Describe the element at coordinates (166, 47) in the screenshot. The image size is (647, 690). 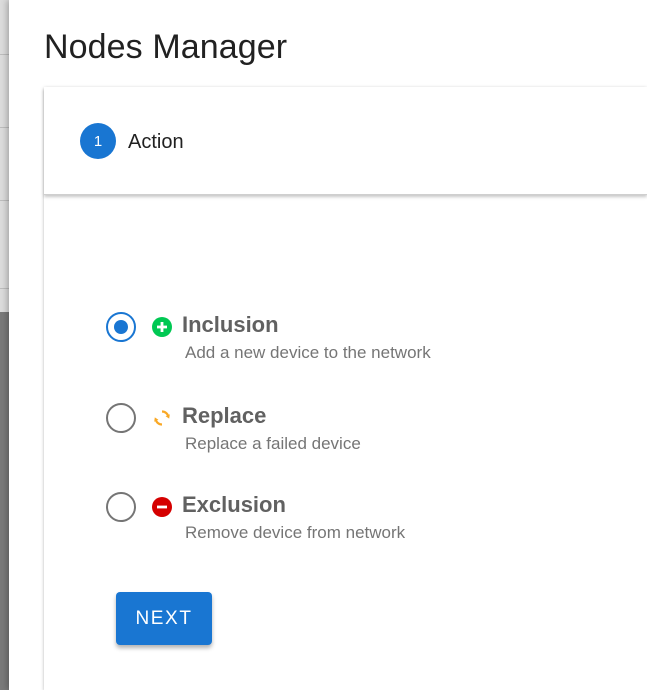
I see `dialog-title: Nodes Manager` at that location.